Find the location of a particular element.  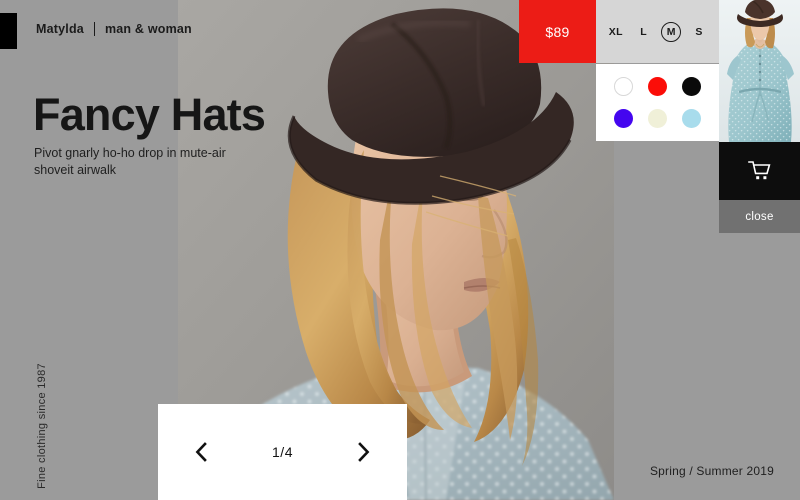

next-slide-button is located at coordinates (364, 452).